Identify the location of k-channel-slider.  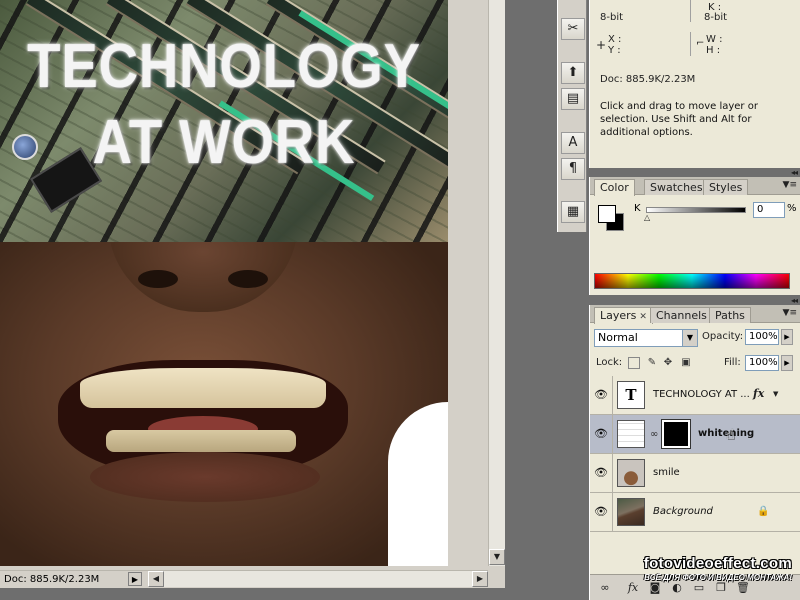
(696, 210).